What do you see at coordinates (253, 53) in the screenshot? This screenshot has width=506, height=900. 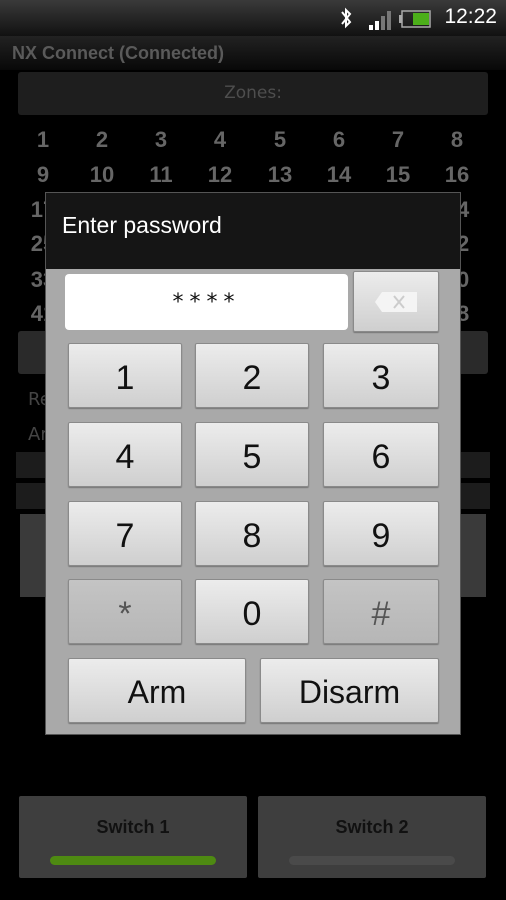 I see `app-title: NX Connect (Connected)` at bounding box center [253, 53].